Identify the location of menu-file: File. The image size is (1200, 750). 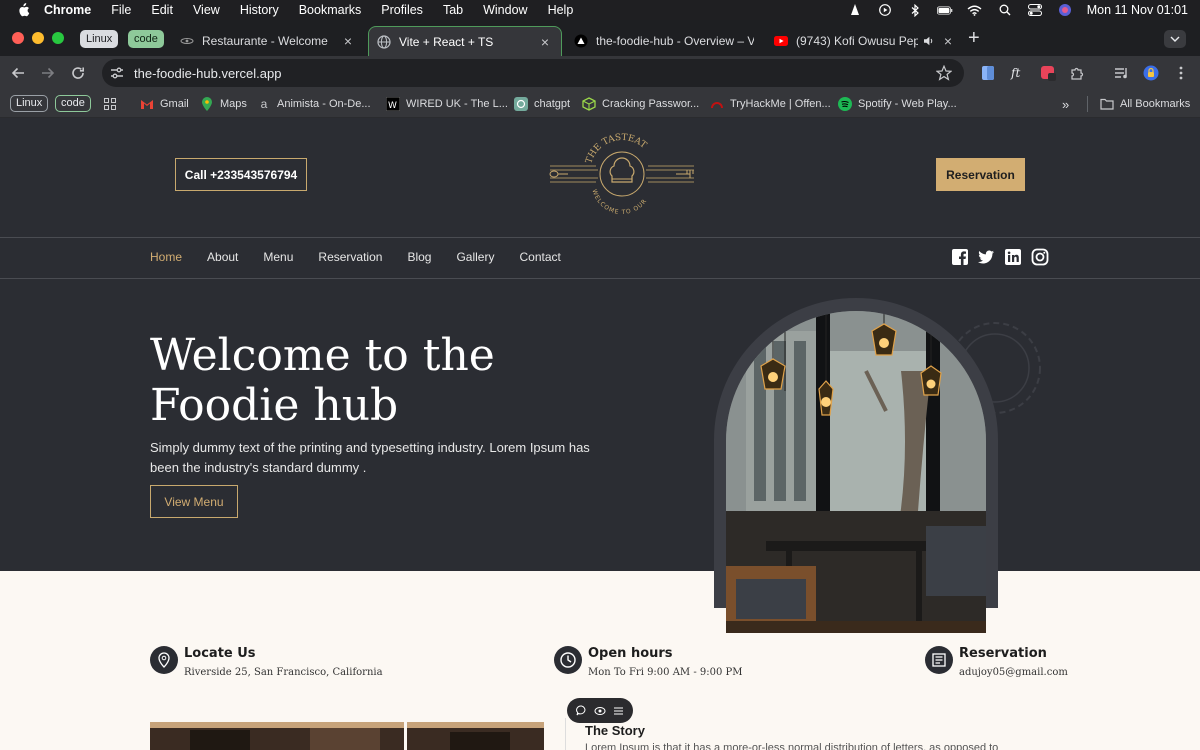
(121, 10).